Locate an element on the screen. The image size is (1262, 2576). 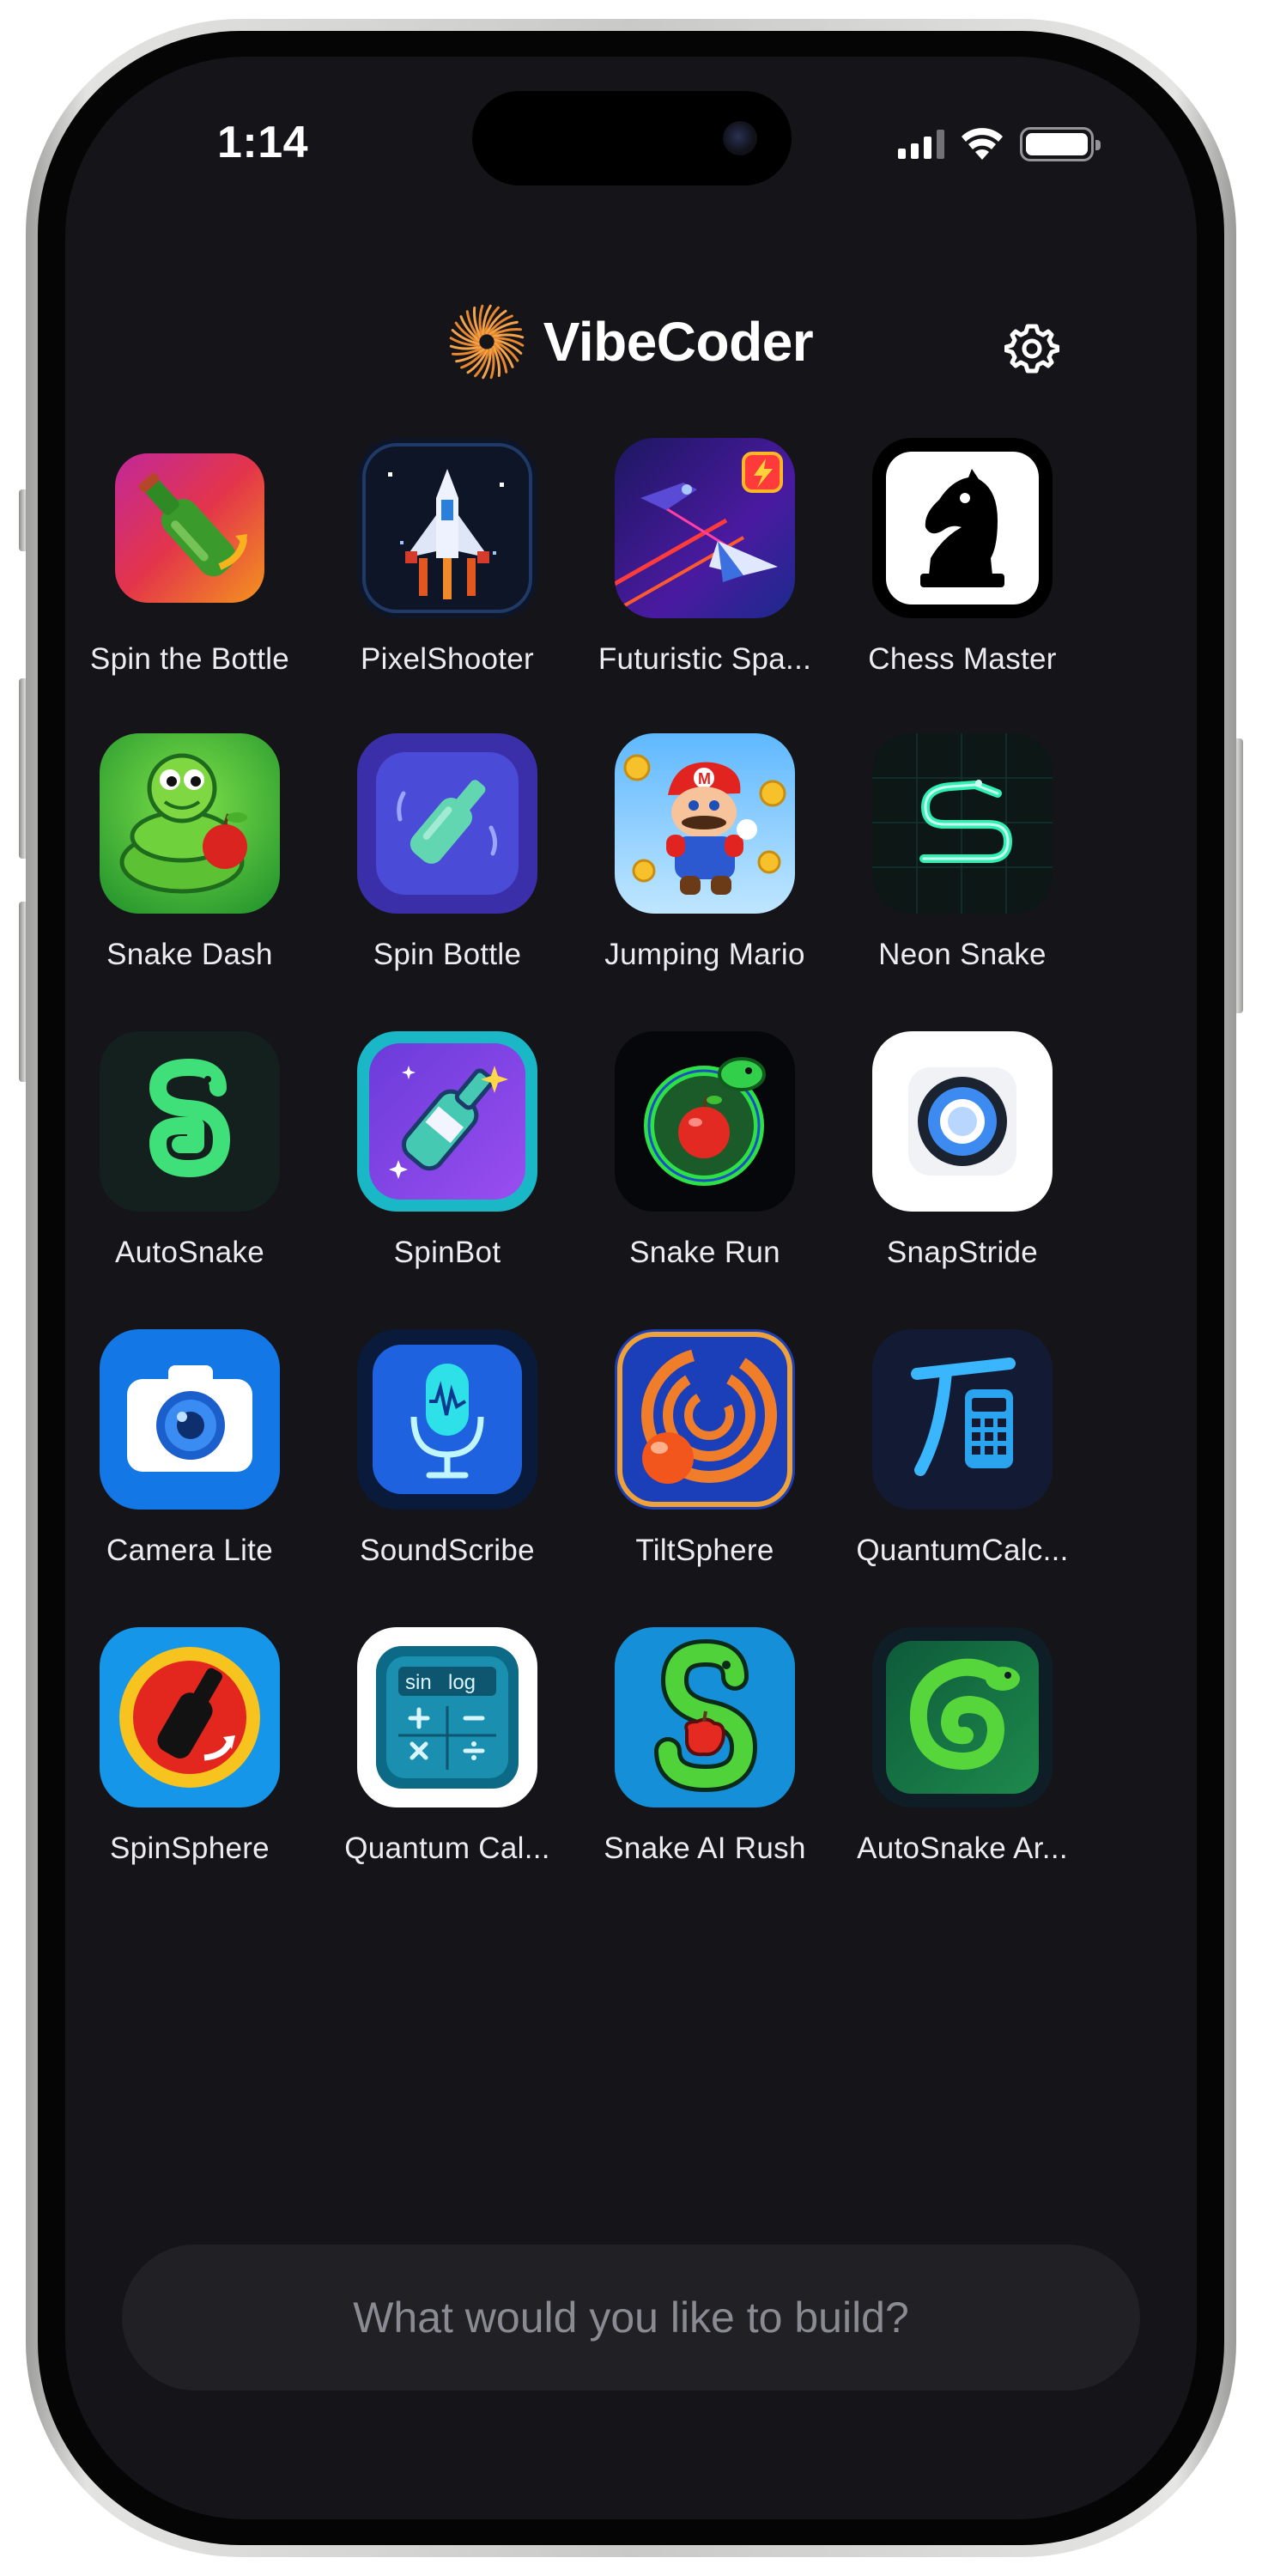
build-prompt-bar is located at coordinates (631, 2318).